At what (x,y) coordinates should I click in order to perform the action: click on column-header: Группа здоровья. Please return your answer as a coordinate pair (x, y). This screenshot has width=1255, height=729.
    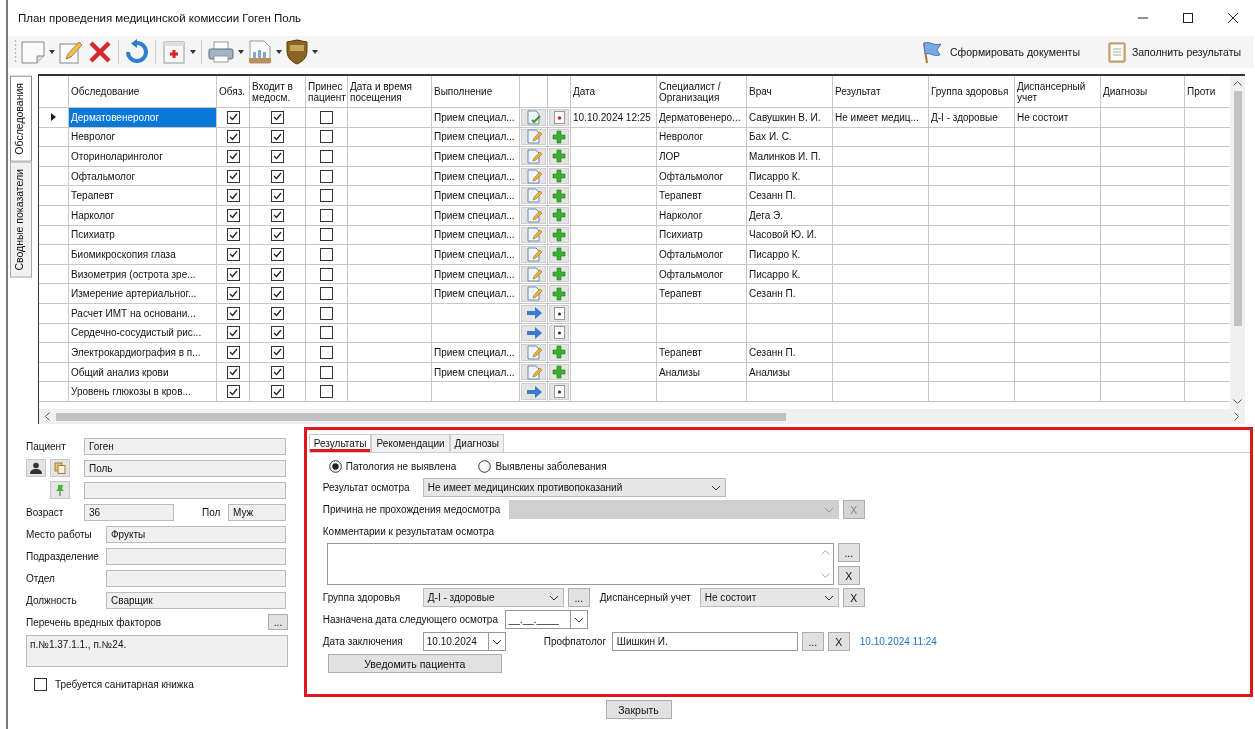
    Looking at the image, I should click on (972, 92).